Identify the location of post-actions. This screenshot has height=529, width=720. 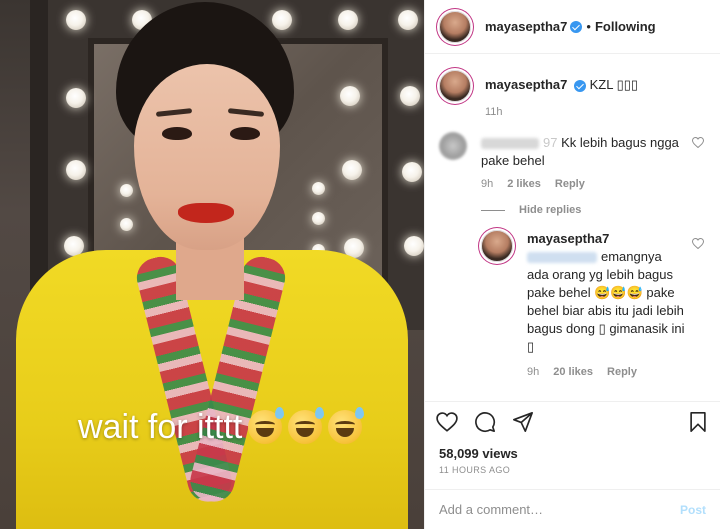
(572, 421).